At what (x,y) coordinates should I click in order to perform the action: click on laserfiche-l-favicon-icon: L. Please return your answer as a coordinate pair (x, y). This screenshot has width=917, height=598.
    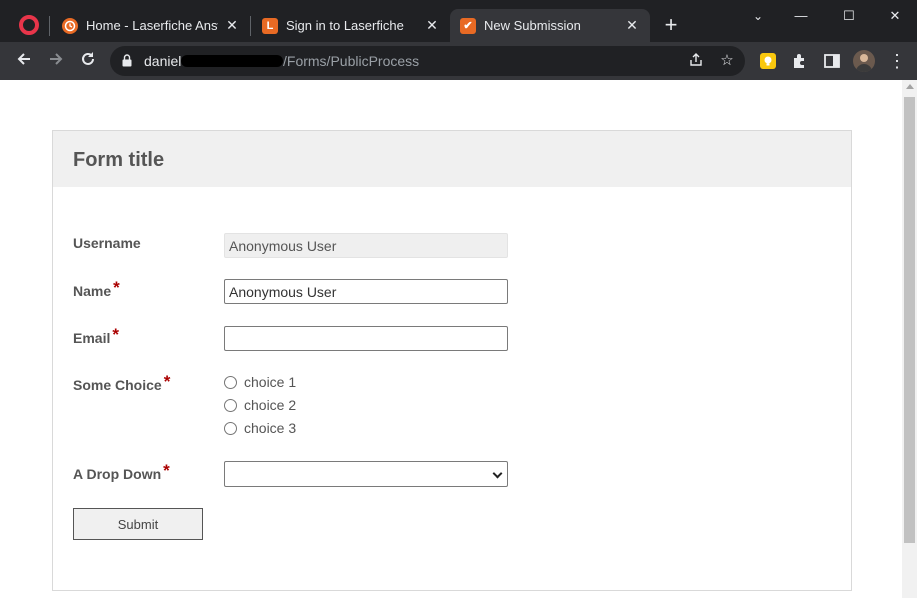
    Looking at the image, I should click on (270, 25).